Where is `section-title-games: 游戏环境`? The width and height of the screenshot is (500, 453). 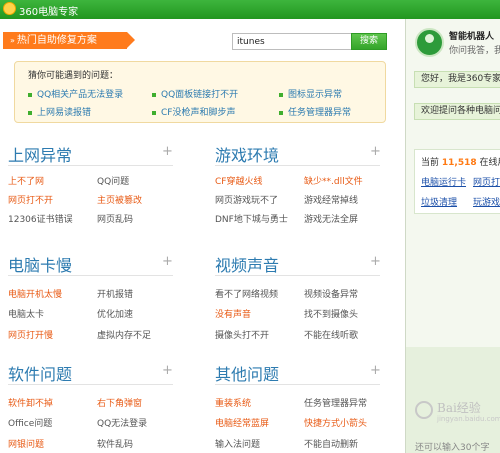
section-title-games: 游戏环境 is located at coordinates (247, 155).